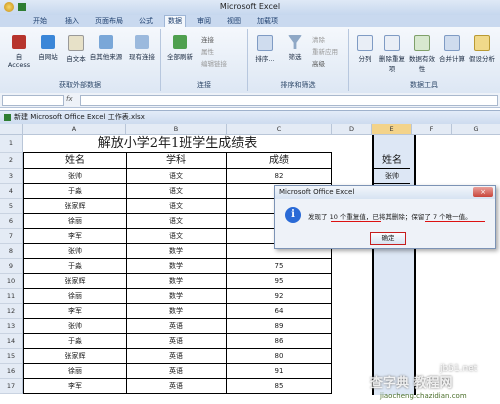 The width and height of the screenshot is (500, 404). Describe the element at coordinates (11, 281) in the screenshot. I see `row-header: 10` at that location.